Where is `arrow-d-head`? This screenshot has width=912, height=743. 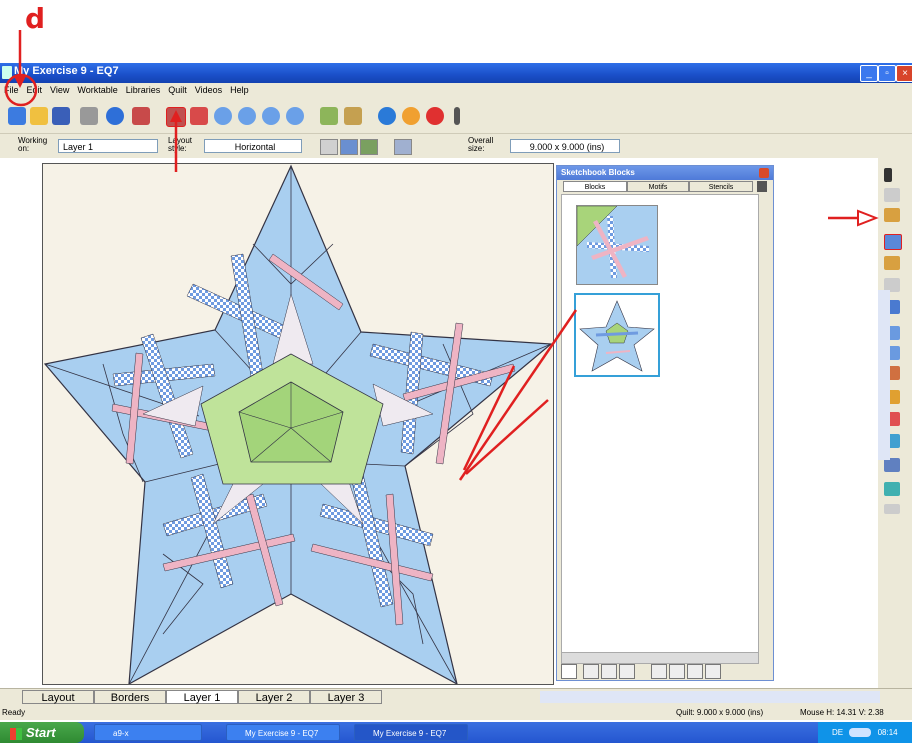 arrow-d-head is located at coordinates (20, 82).